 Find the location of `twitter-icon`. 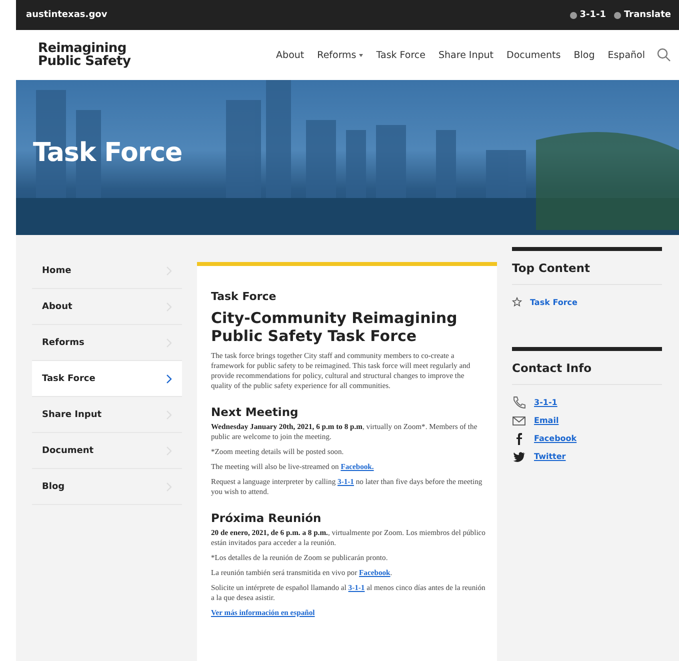

twitter-icon is located at coordinates (519, 456).